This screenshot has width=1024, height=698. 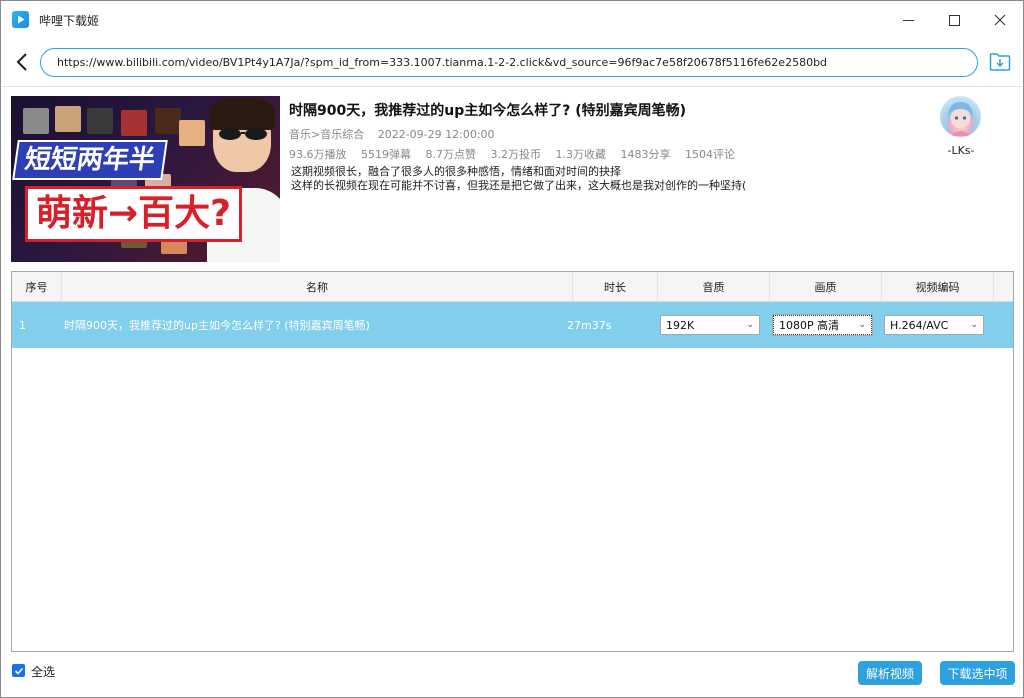 What do you see at coordinates (134, 214) in the screenshot?
I see `thumbnail-caption-bottom: 萌新→百大?` at bounding box center [134, 214].